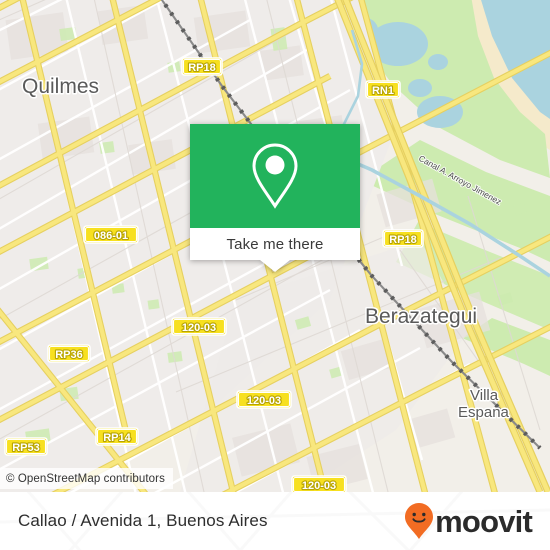 The width and height of the screenshot is (550, 550). I want to click on shield-120-03-bottom: 120-03, so click(319, 483).